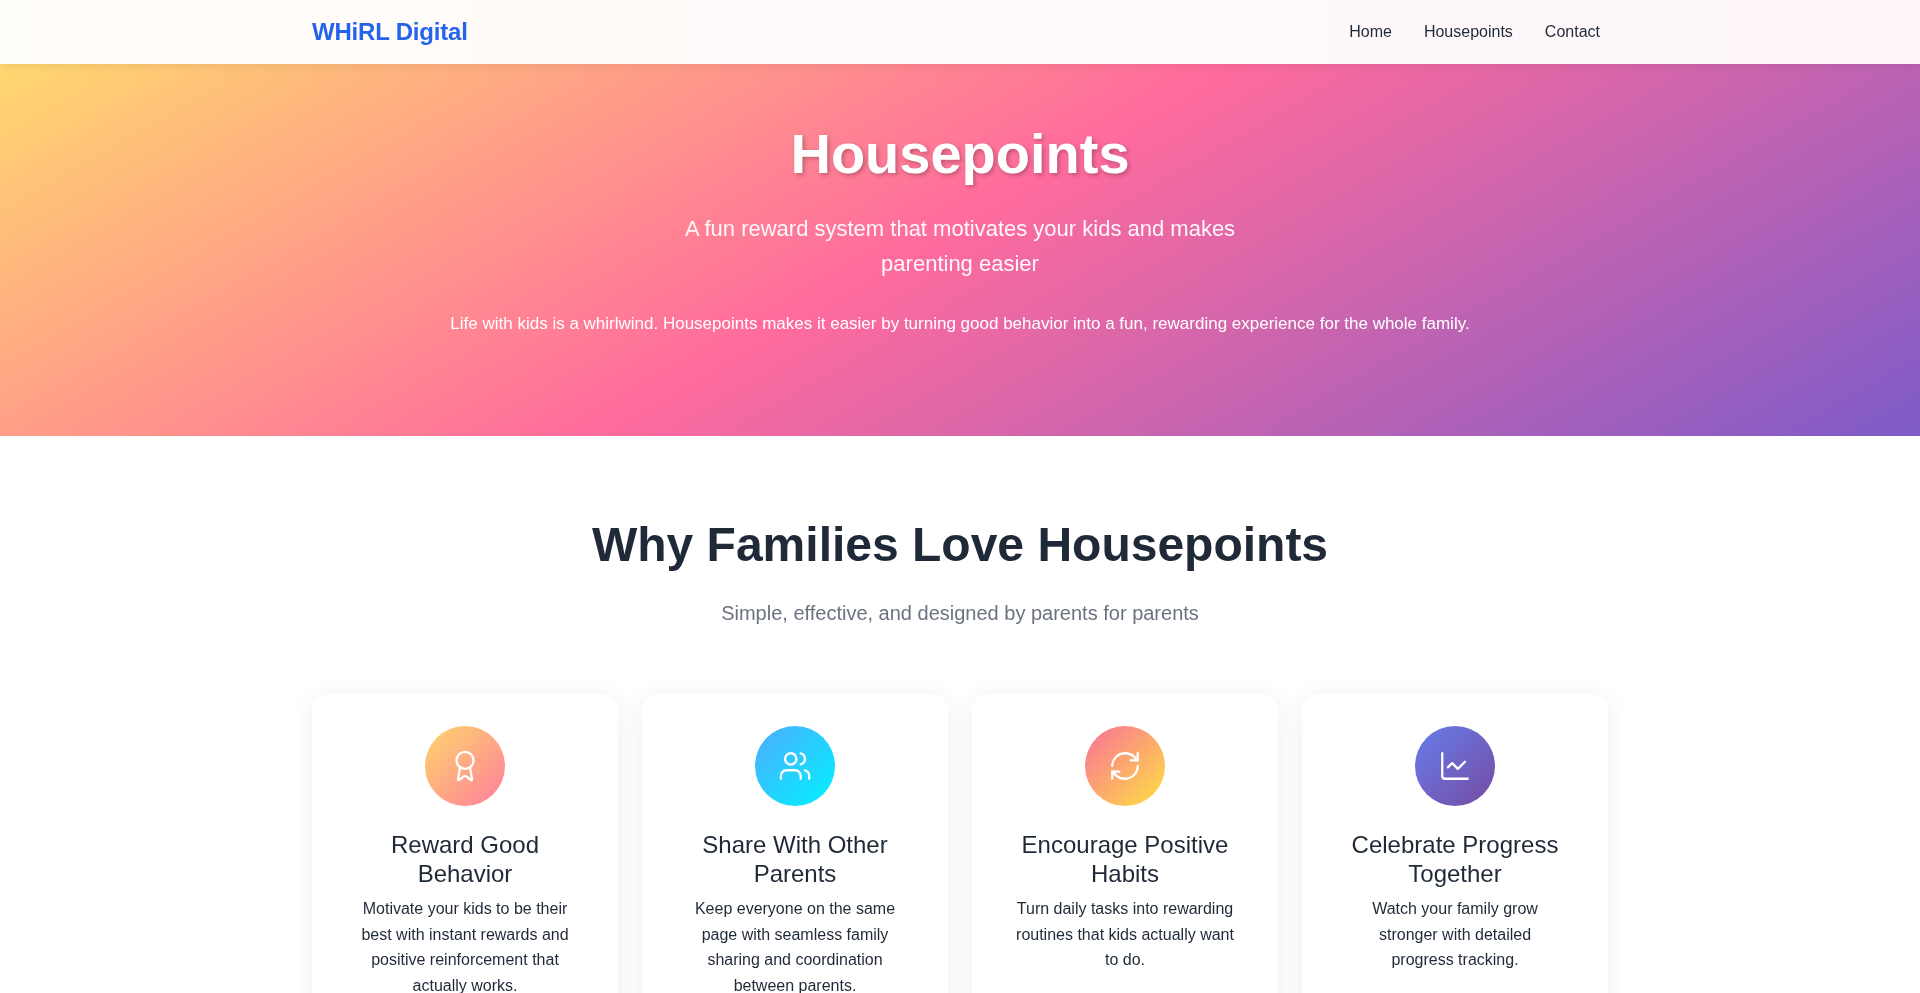 The width and height of the screenshot is (1920, 993). What do you see at coordinates (390, 32) in the screenshot?
I see `site-logo: WHiRL Digital` at bounding box center [390, 32].